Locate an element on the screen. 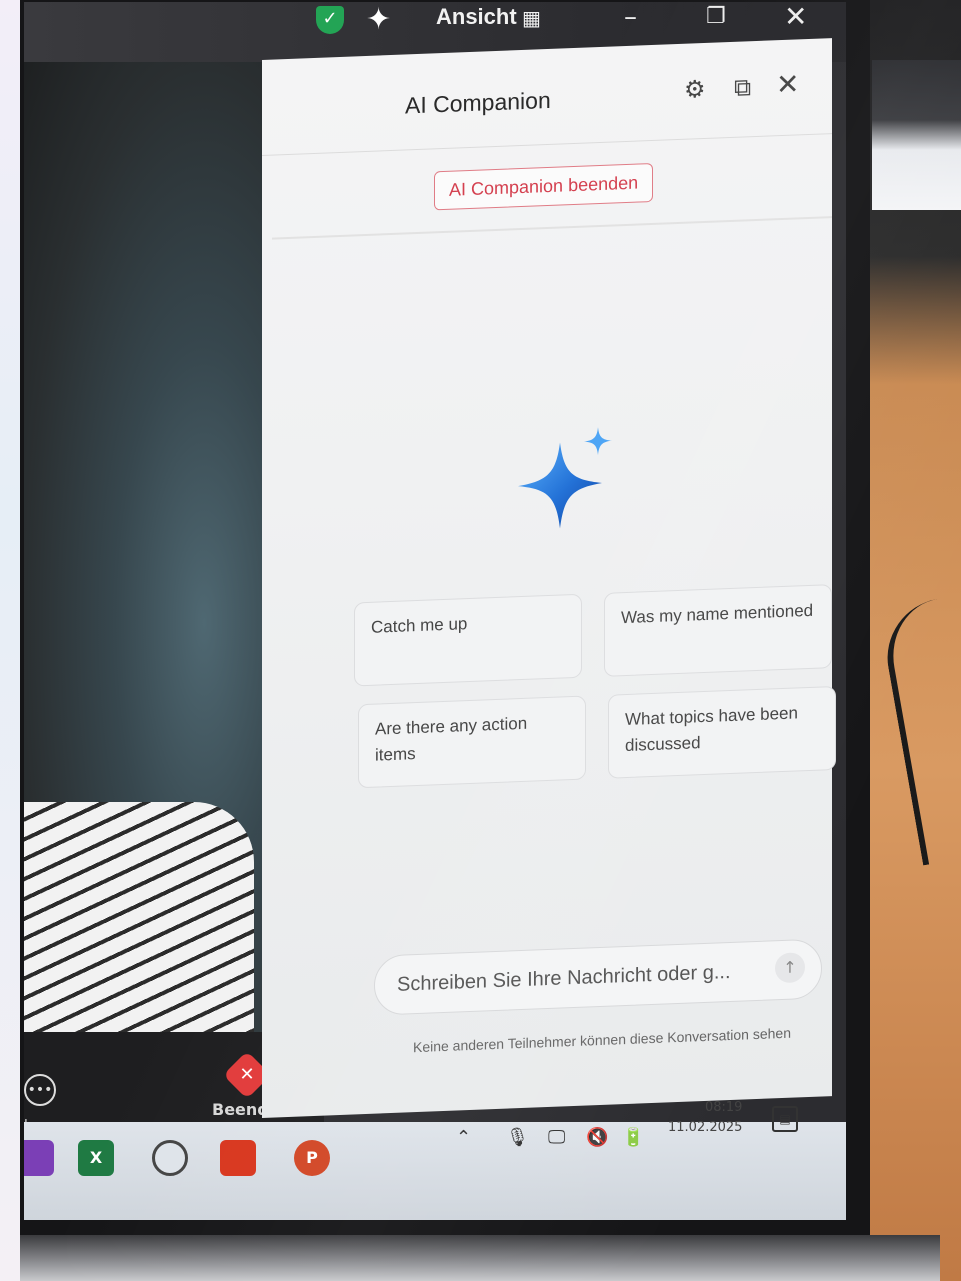 This screenshot has height=1281, width=961. close-icon: ✕ is located at coordinates (787, 84).